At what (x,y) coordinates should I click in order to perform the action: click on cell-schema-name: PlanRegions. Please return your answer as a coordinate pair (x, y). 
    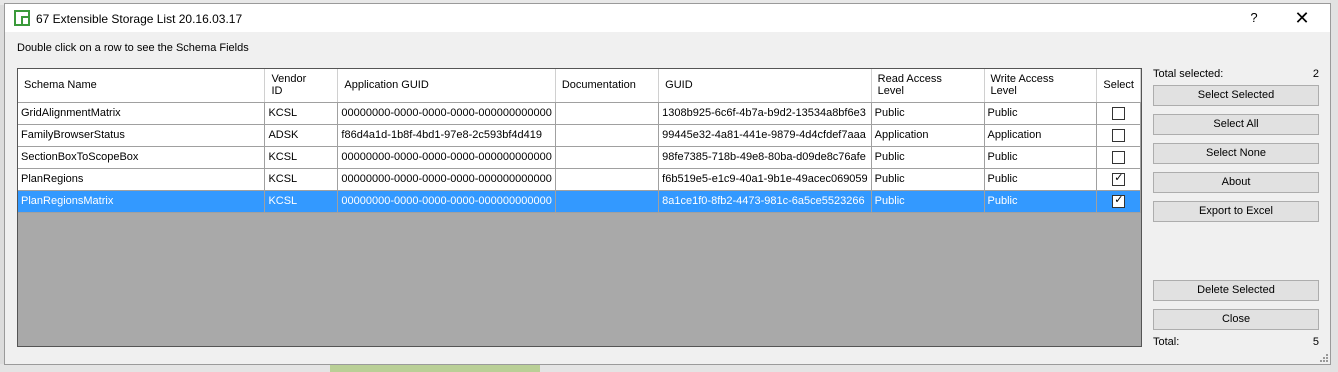
    Looking at the image, I should click on (142, 179).